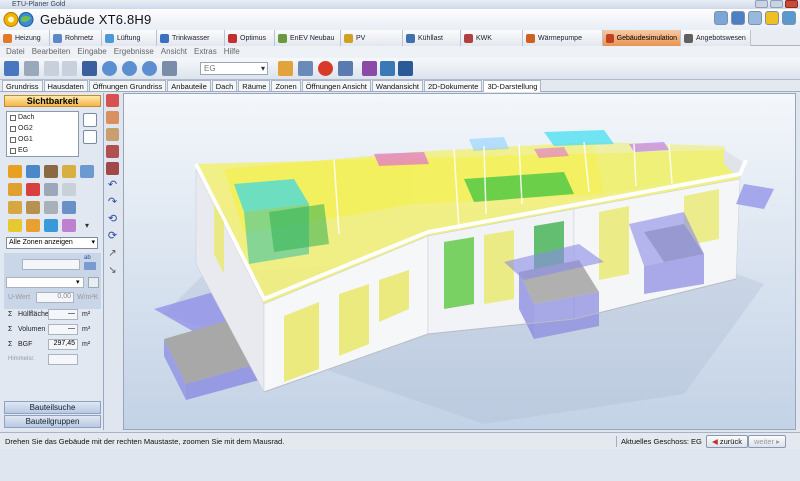 Image resolution: width=800 pixels, height=481 pixels. Describe the element at coordinates (15, 52) in the screenshot. I see `menu-item-0: Datei` at that location.